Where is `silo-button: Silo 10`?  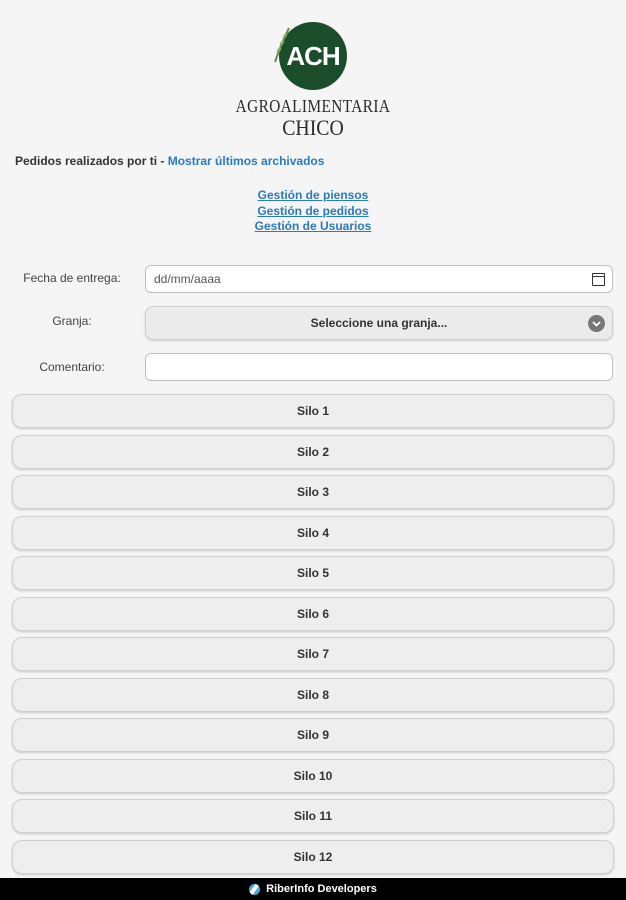
silo-button: Silo 10 is located at coordinates (313, 775).